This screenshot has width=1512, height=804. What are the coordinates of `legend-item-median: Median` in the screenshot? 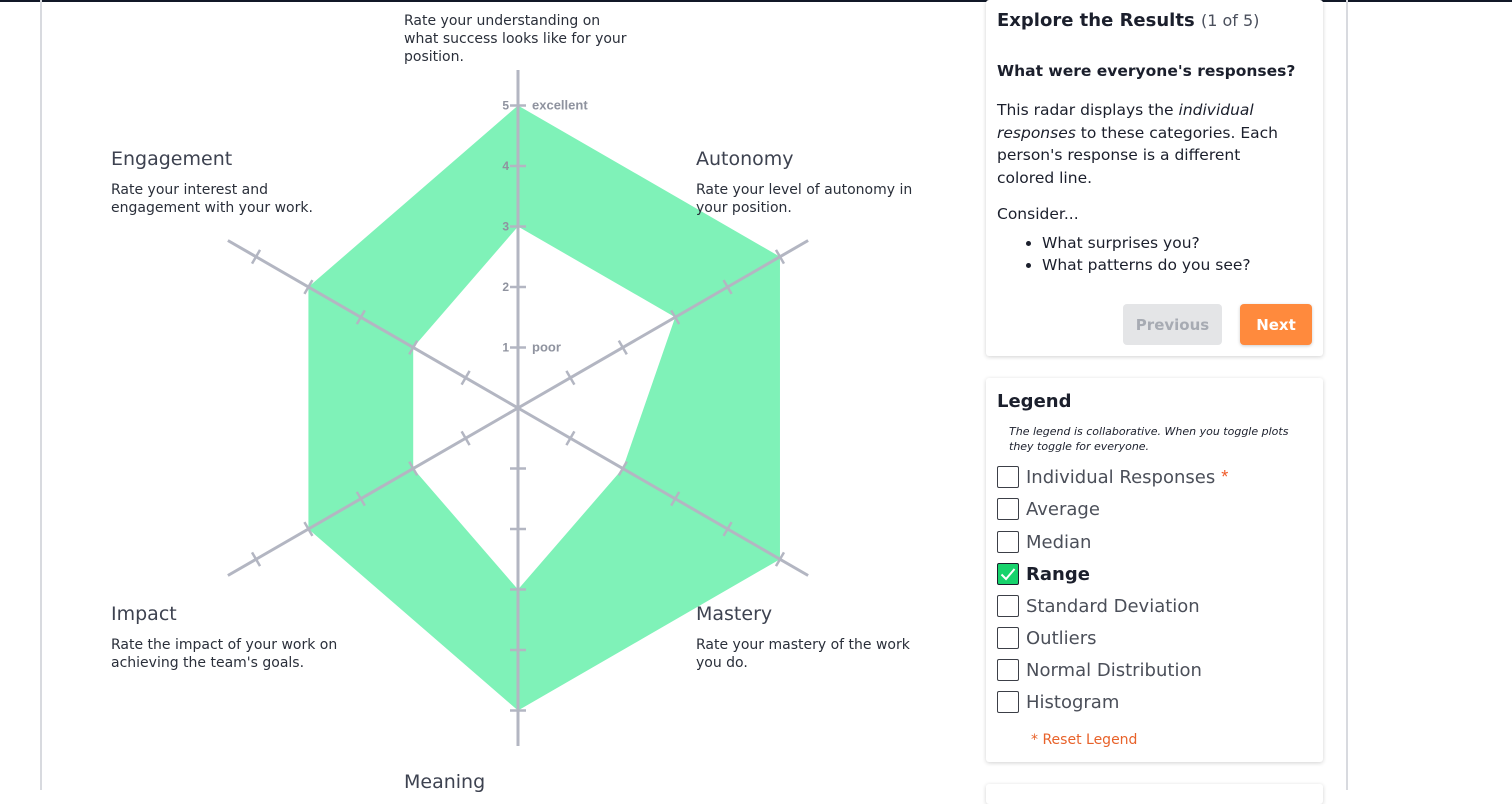 It's located at (1044, 542).